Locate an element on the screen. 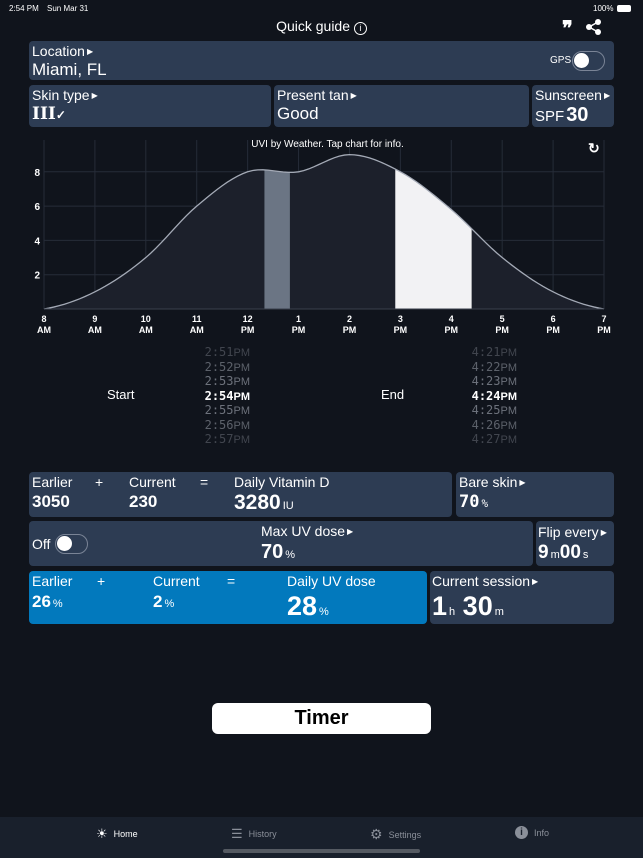 The height and width of the screenshot is (858, 643). equals-sign: = is located at coordinates (204, 482).